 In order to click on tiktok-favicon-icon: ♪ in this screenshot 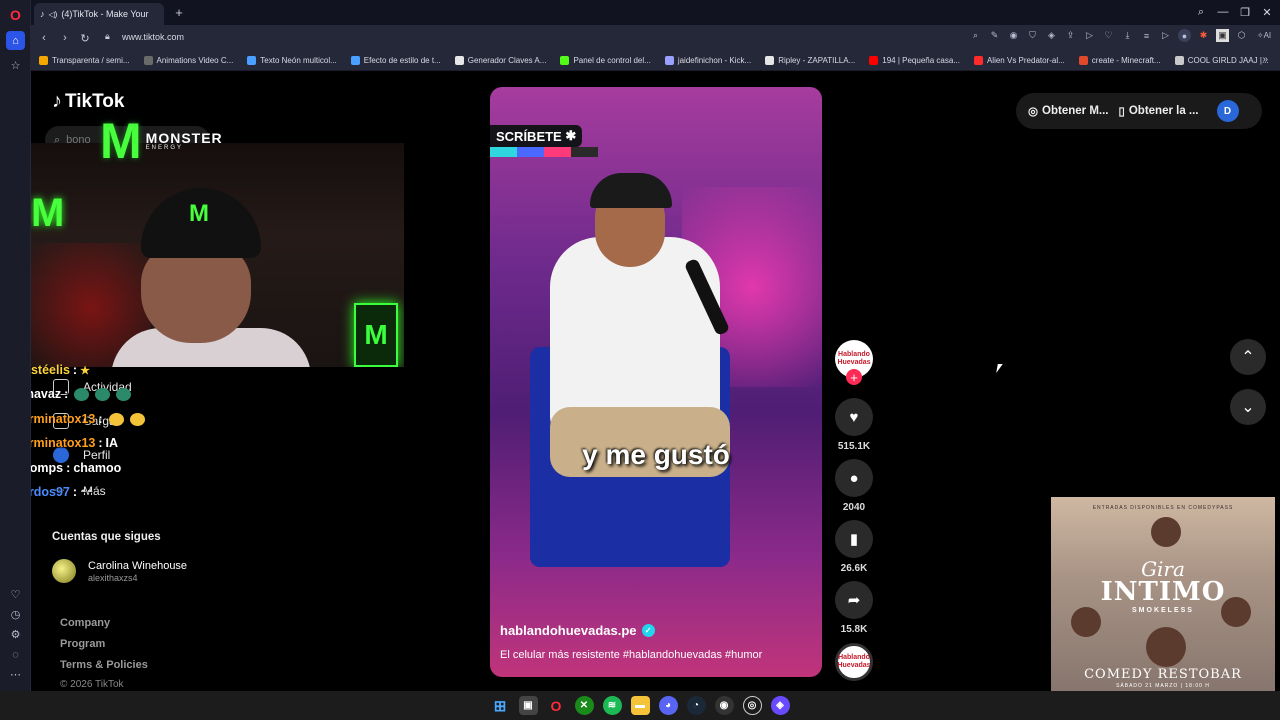, I will do `click(42, 14)`.